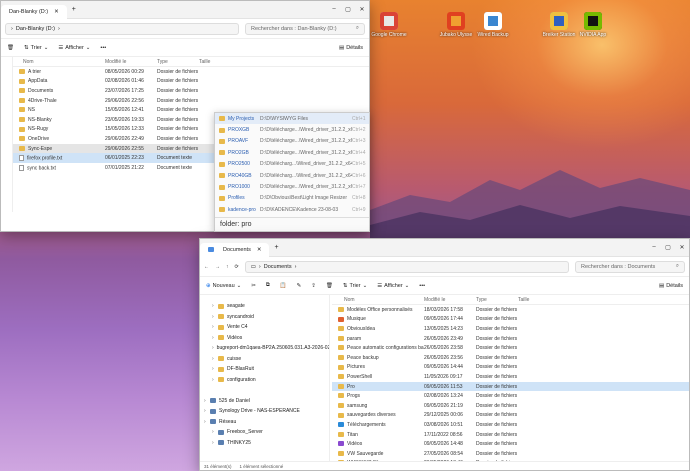 The height and width of the screenshot is (471, 690). Describe the element at coordinates (264, 327) in the screenshot. I see `nav-item: › Vente C4` at that location.